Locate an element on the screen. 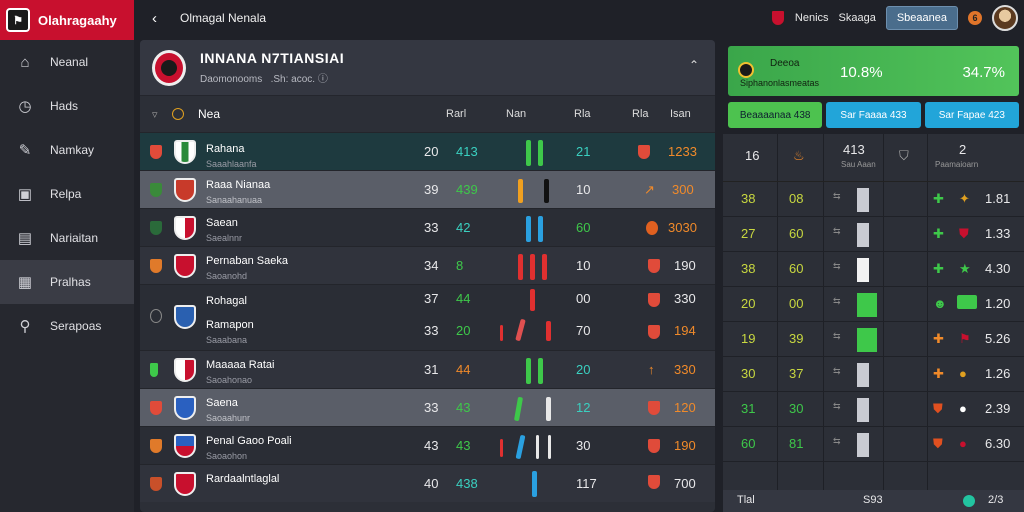 This screenshot has width=1024, height=512. arrow-icon: ↗ is located at coordinates (649, 189).